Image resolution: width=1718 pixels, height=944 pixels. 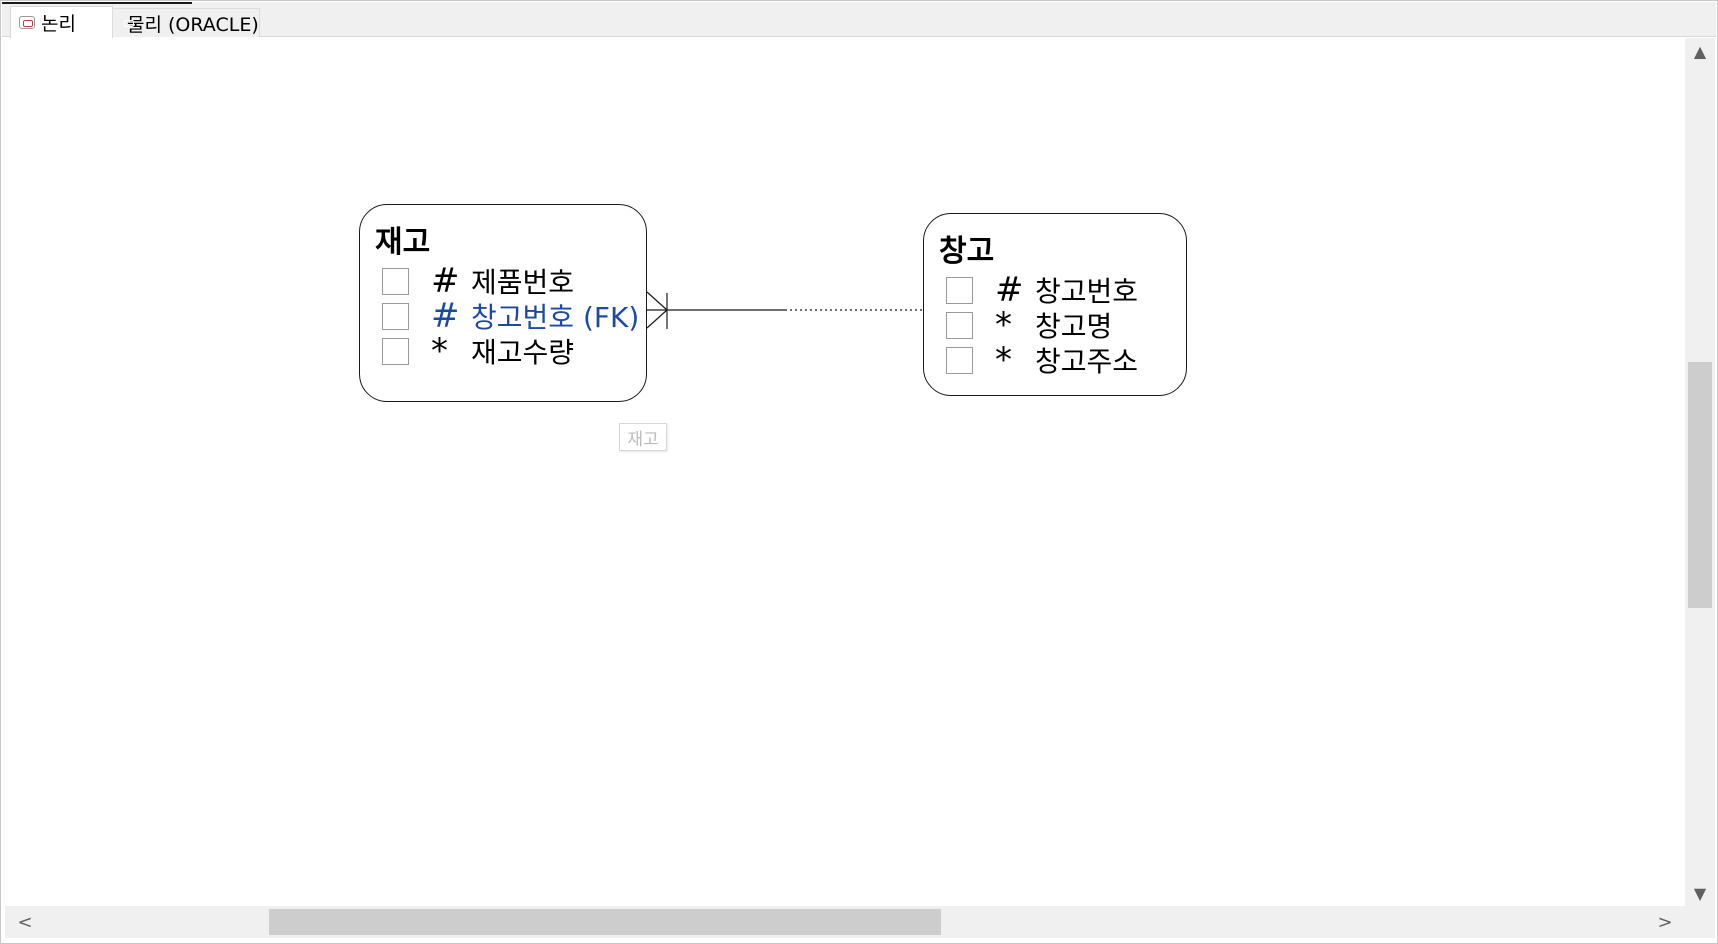 I want to click on horizontal-scroll-thumb, so click(x=605, y=922).